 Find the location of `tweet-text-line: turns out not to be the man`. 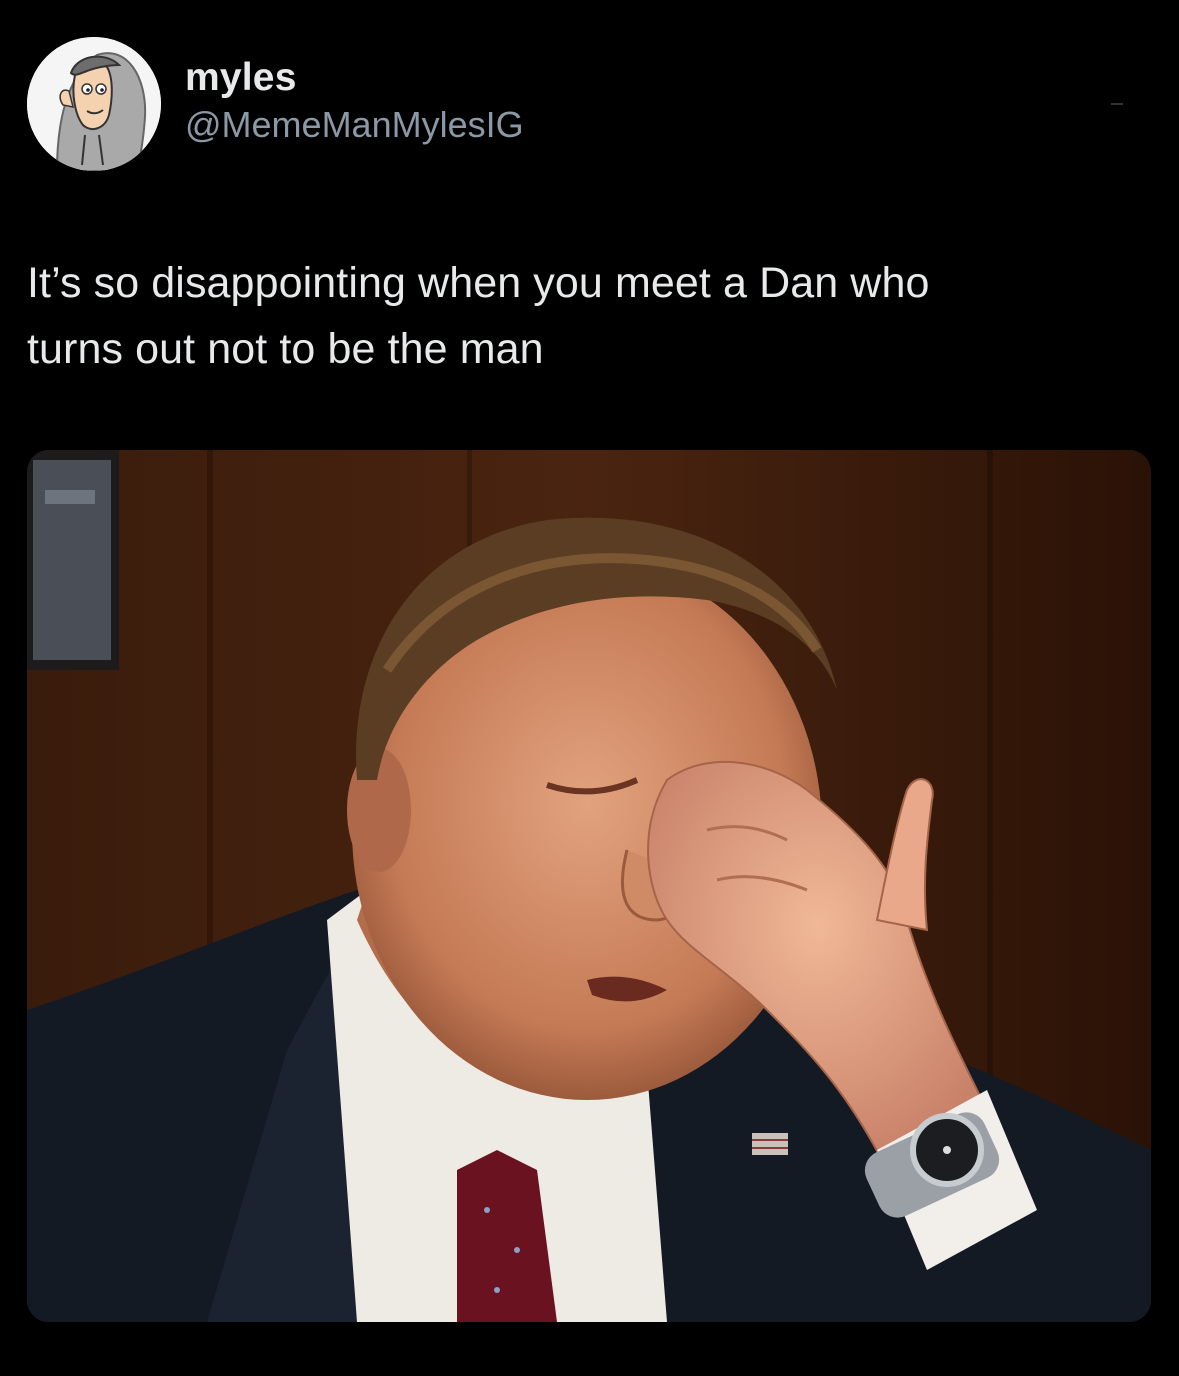

tweet-text-line: turns out not to be the man is located at coordinates (285, 349).